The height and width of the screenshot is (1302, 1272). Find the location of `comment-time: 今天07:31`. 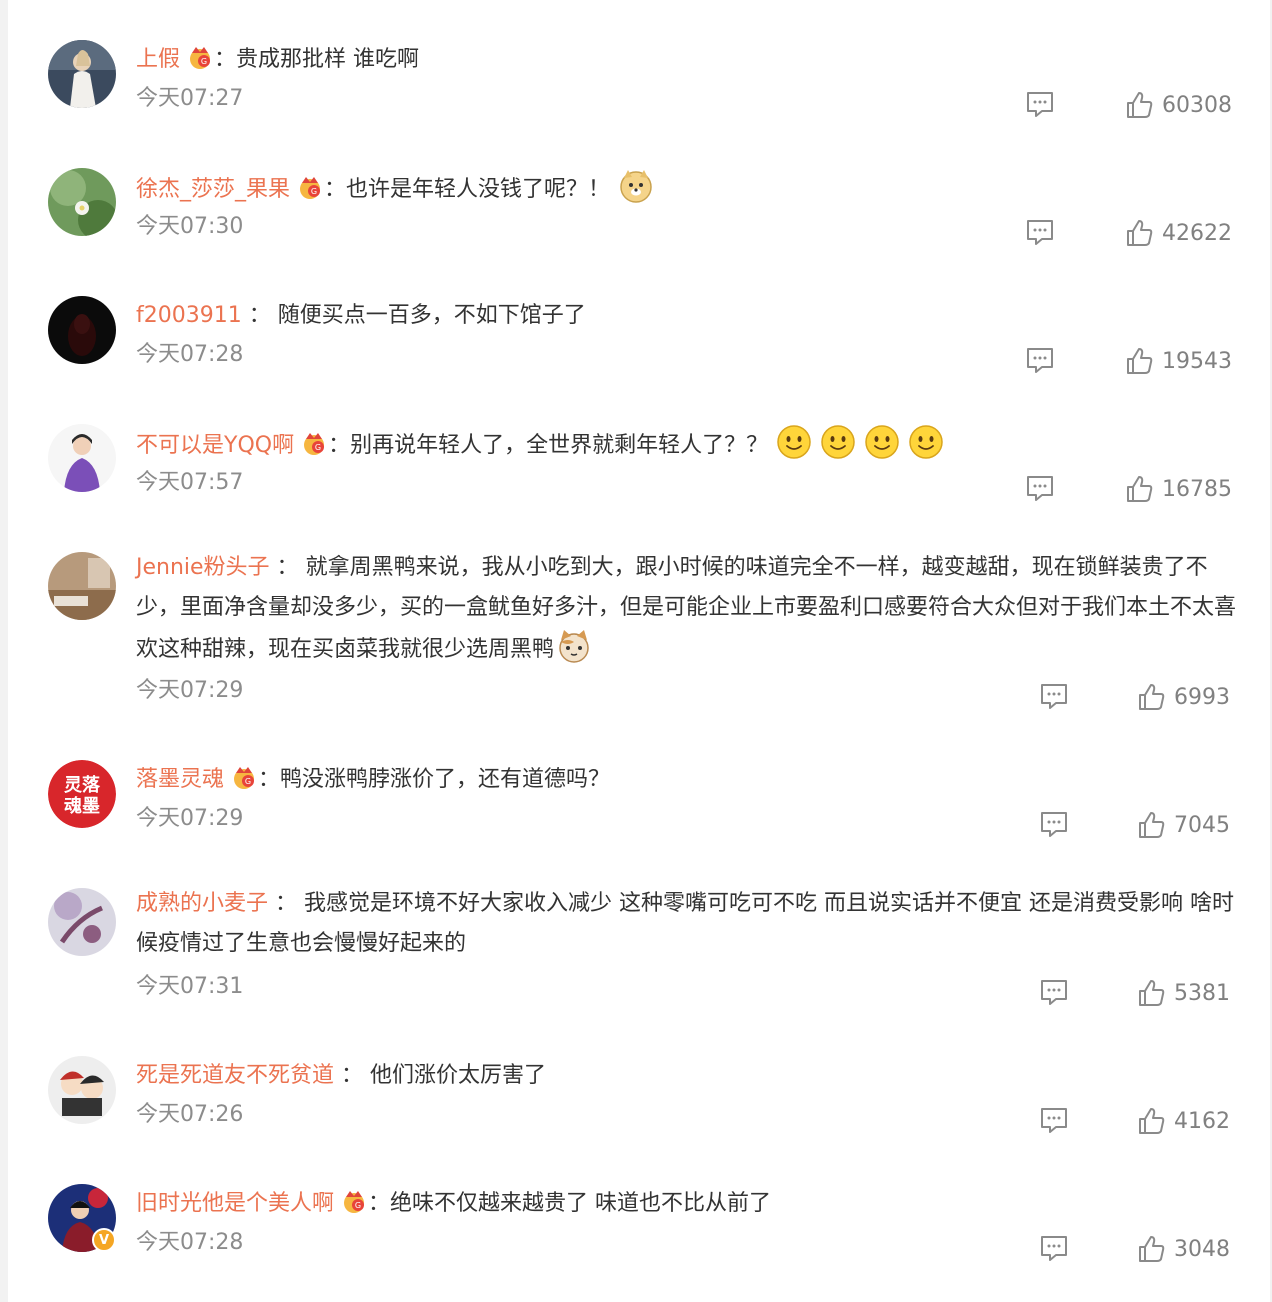

comment-time: 今天07:31 is located at coordinates (190, 986).